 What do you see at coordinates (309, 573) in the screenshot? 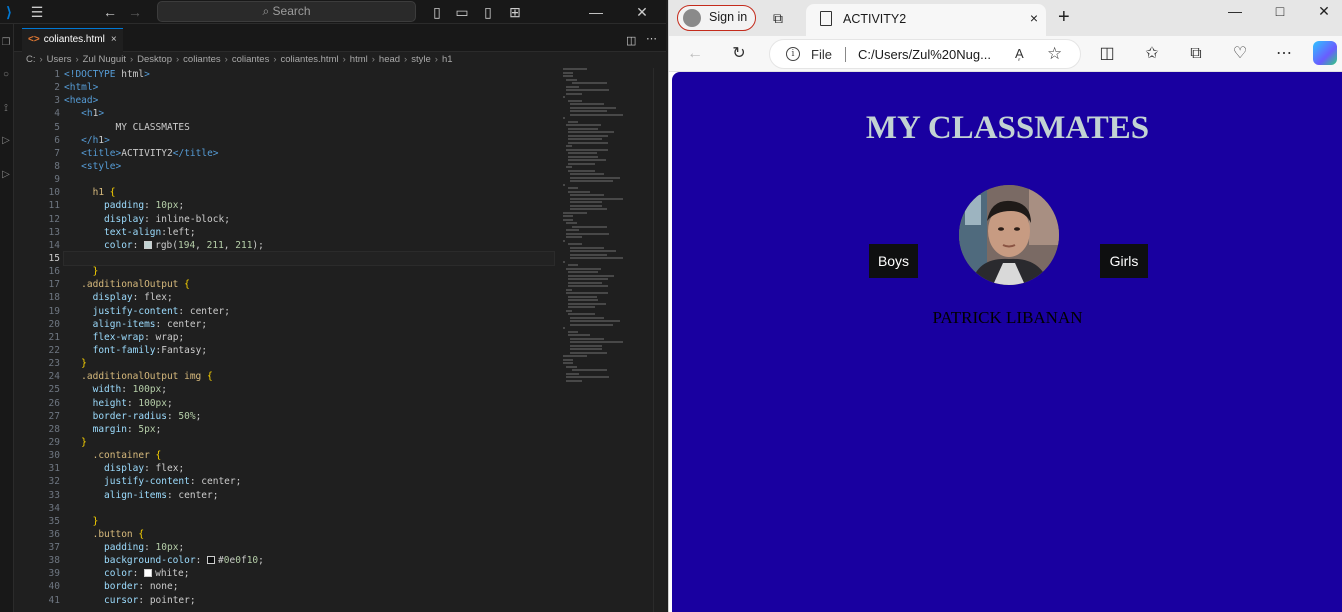
I see `code-line: color: white;` at bounding box center [309, 573].